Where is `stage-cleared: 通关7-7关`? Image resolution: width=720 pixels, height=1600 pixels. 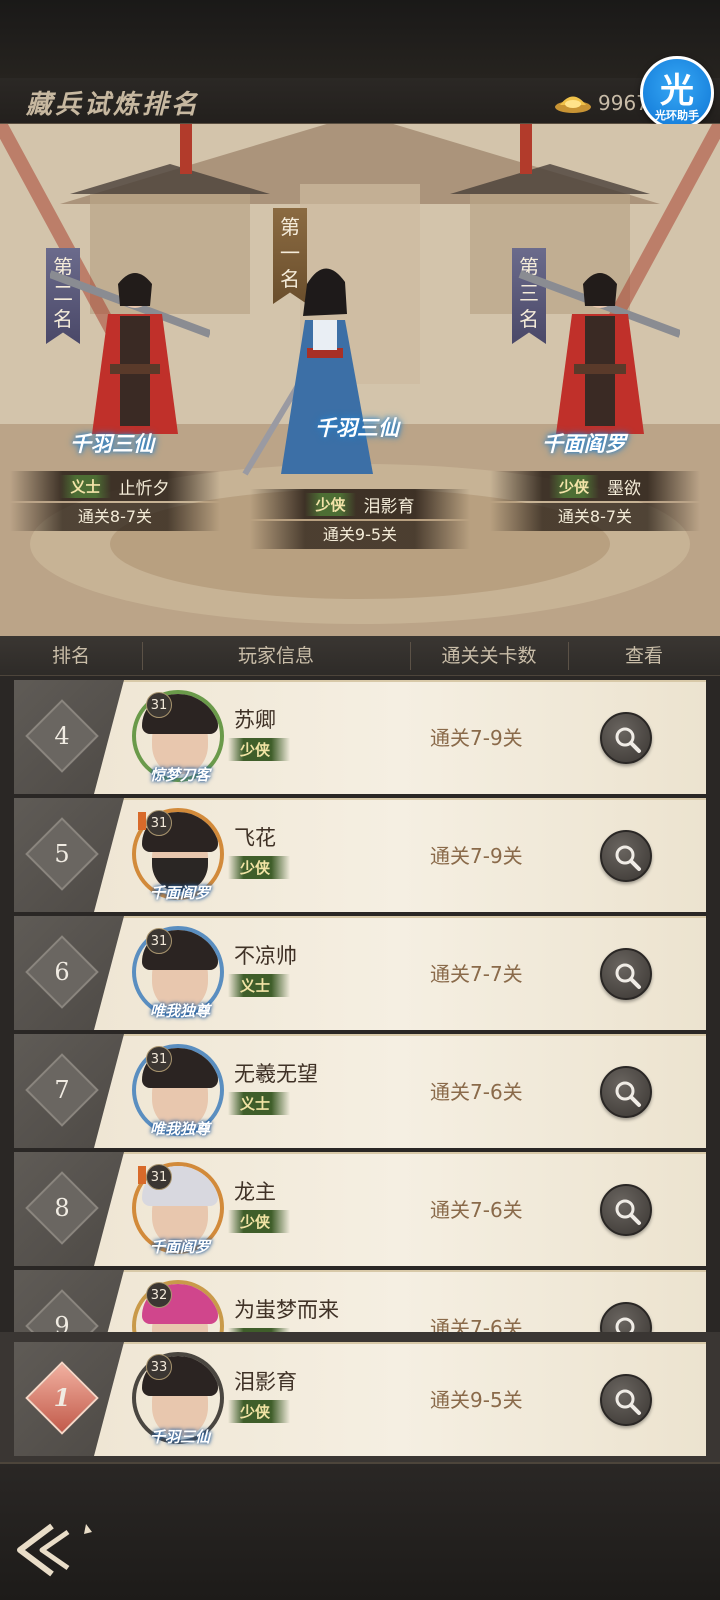 stage-cleared: 通关7-7关 is located at coordinates (476, 974).